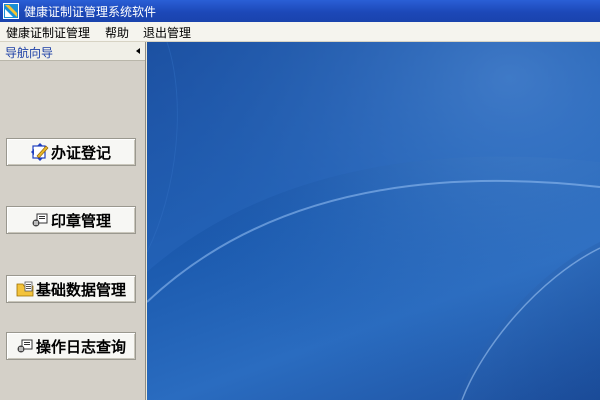 The width and height of the screenshot is (600, 400). Describe the element at coordinates (90, 12) in the screenshot. I see `window-title: 健康证制证管理系统软件` at that location.